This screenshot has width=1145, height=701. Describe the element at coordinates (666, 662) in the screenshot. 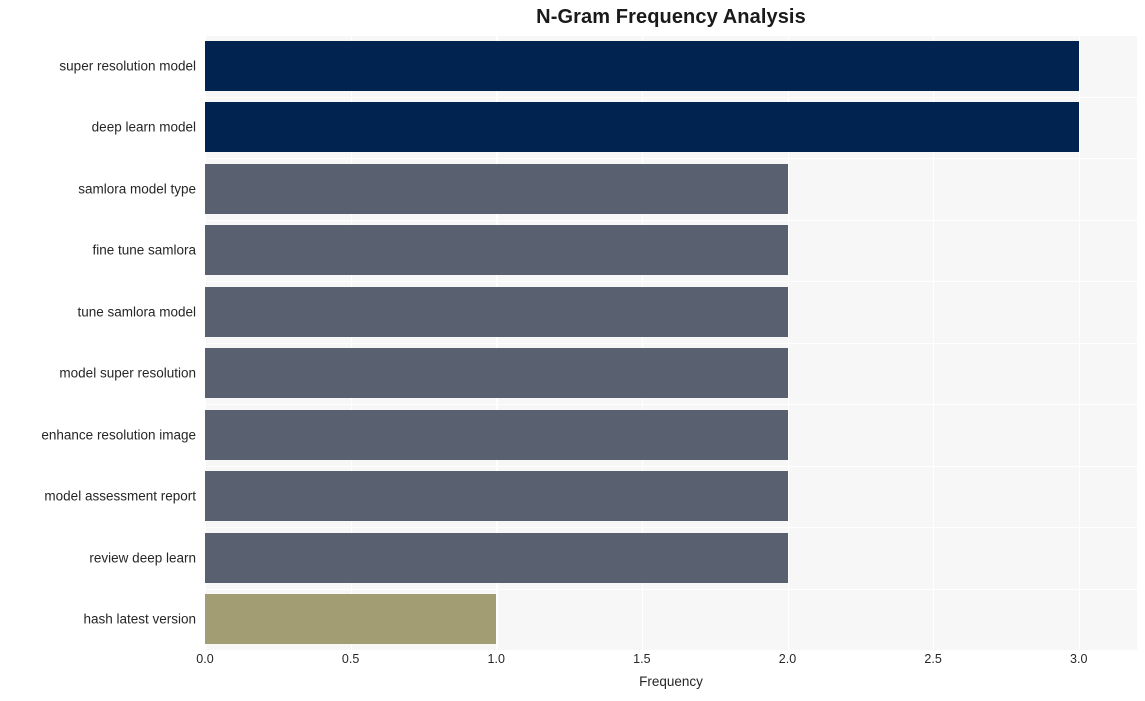

I see `x-axis-tick-labels: 0.0 0.5 1.0 1.5 2.0 2.5 3.0` at that location.